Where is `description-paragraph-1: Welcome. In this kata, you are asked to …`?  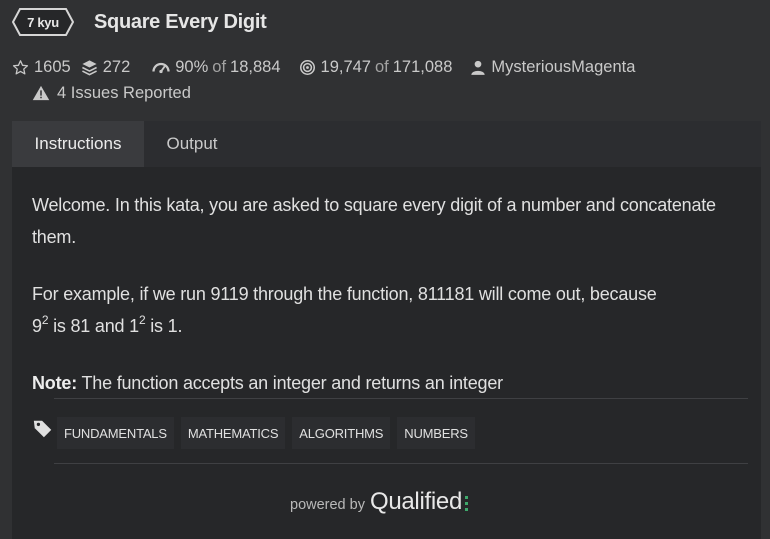 description-paragraph-1: Welcome. In this kata, you are asked to … is located at coordinates (374, 221).